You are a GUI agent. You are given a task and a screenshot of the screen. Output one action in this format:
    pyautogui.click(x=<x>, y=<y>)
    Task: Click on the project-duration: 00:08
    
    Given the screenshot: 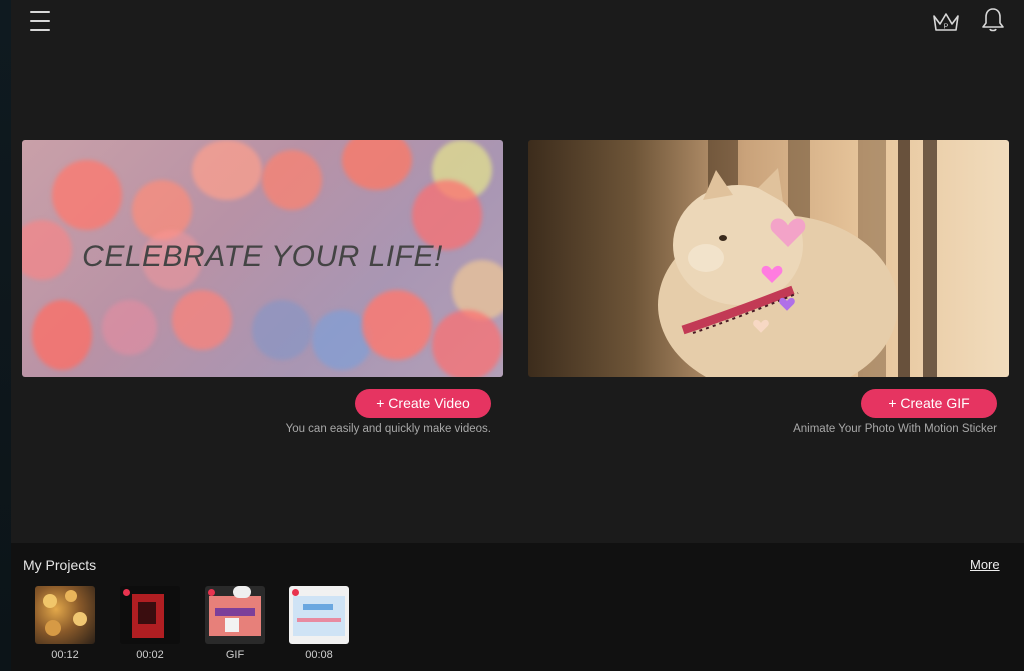 What is the action you would take?
    pyautogui.click(x=319, y=655)
    